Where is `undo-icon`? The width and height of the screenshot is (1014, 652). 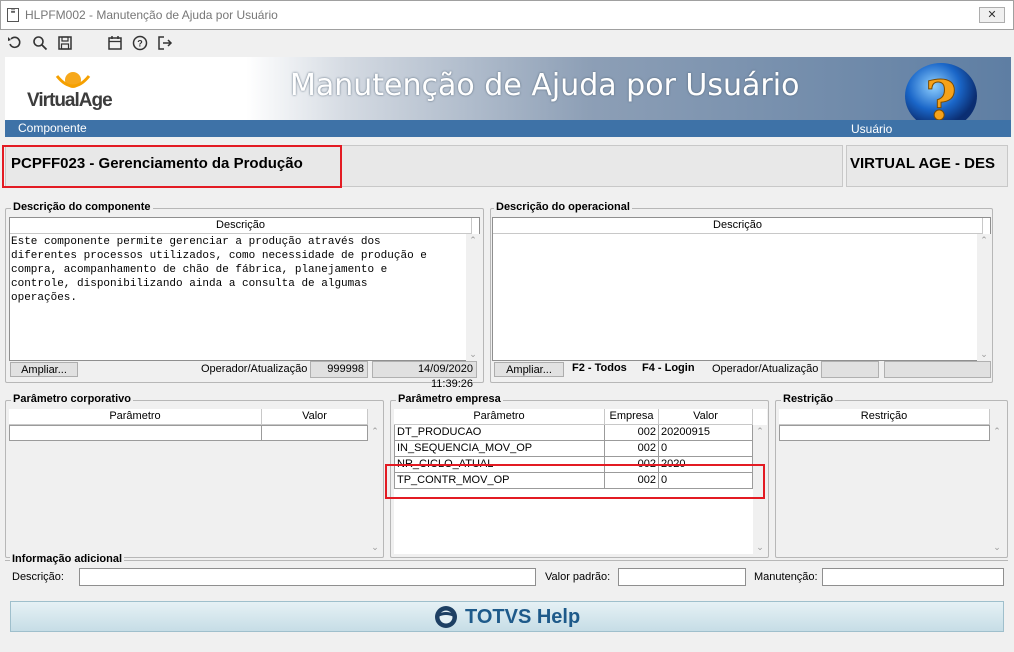
undo-icon is located at coordinates (15, 43).